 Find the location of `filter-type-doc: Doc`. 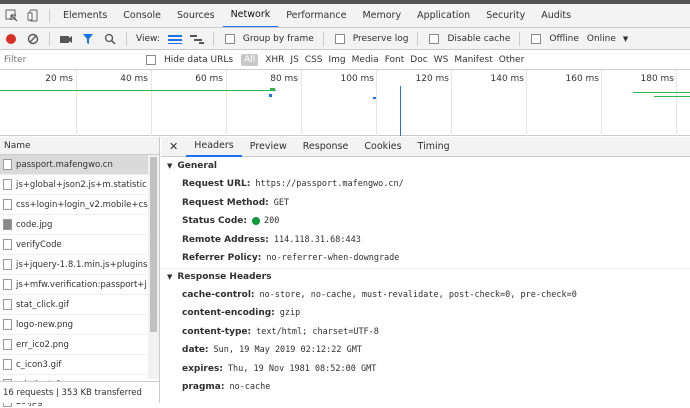

filter-type-doc: Doc is located at coordinates (418, 60).